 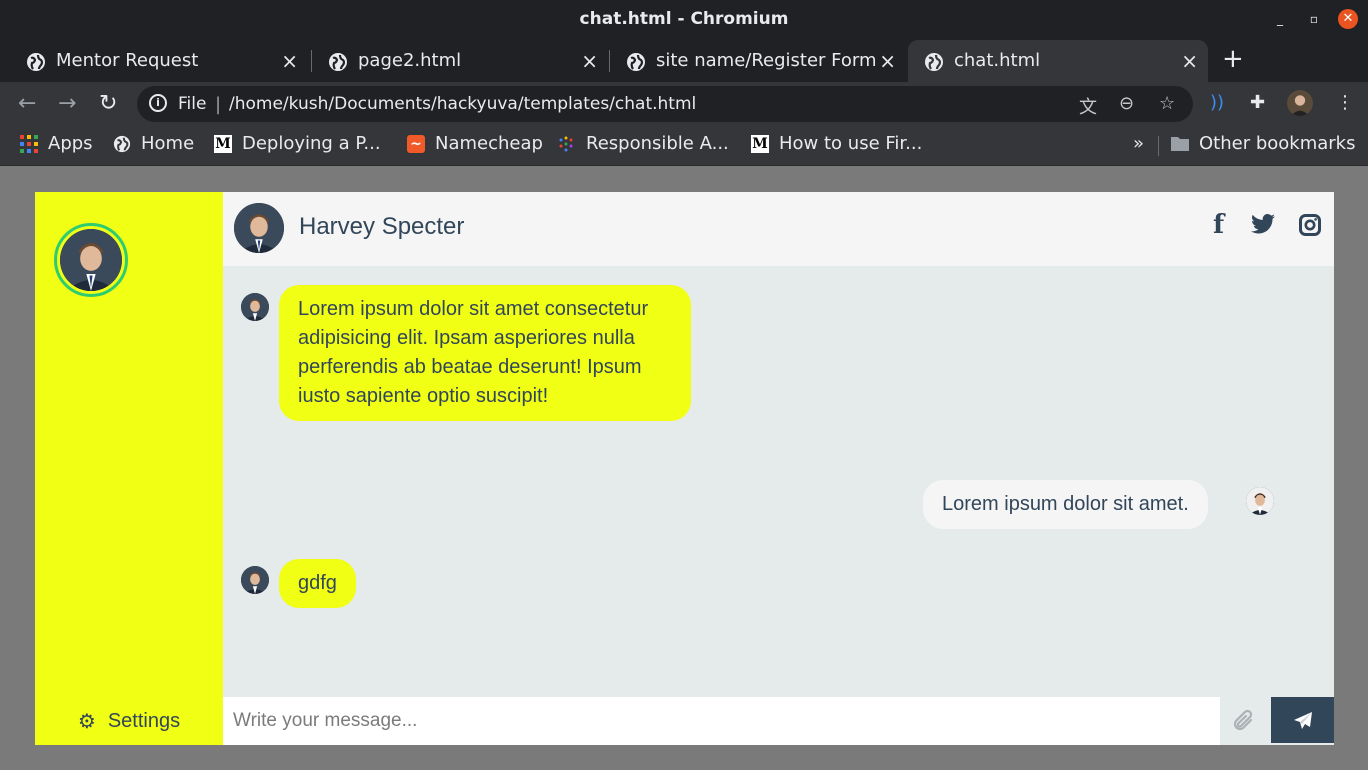 I want to click on bookmark-home: Home, so click(x=153, y=143).